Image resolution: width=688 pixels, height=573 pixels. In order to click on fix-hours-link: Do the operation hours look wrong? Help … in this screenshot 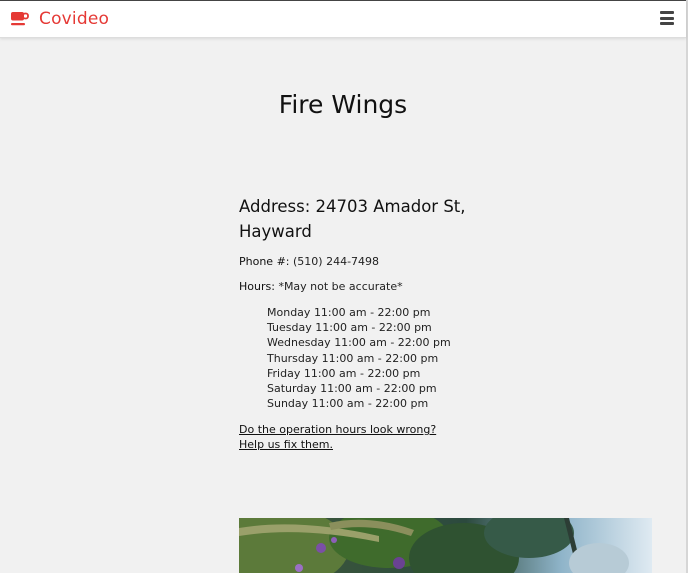, I will do `click(341, 437)`.